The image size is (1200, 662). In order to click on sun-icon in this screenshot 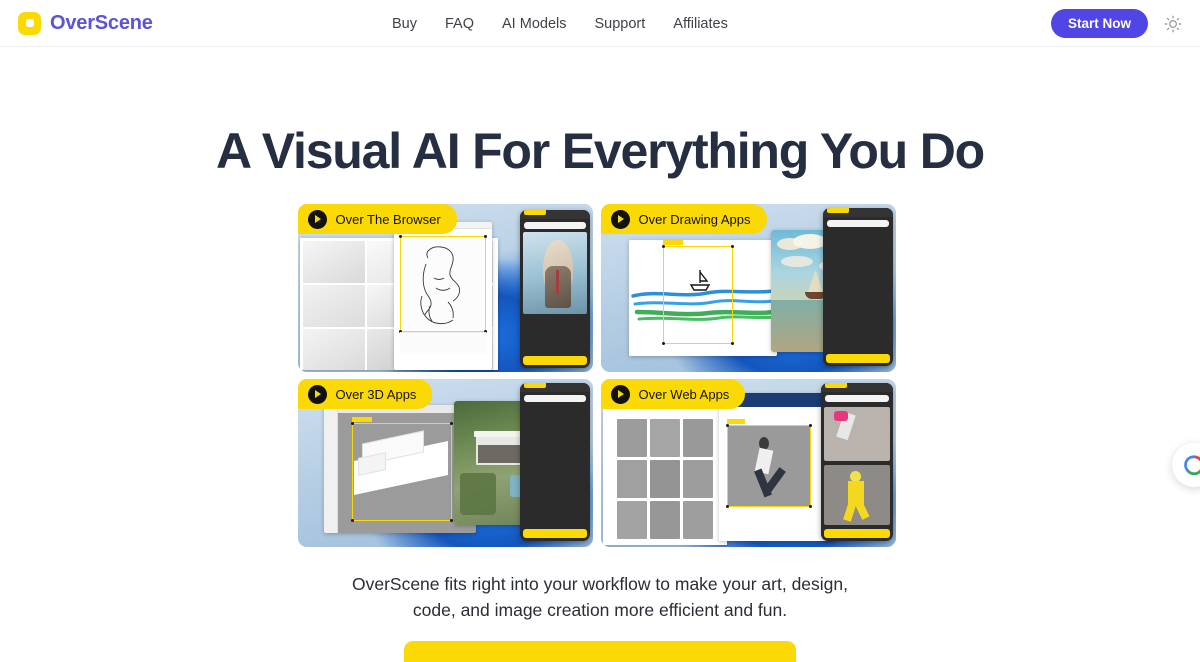, I will do `click(1173, 24)`.